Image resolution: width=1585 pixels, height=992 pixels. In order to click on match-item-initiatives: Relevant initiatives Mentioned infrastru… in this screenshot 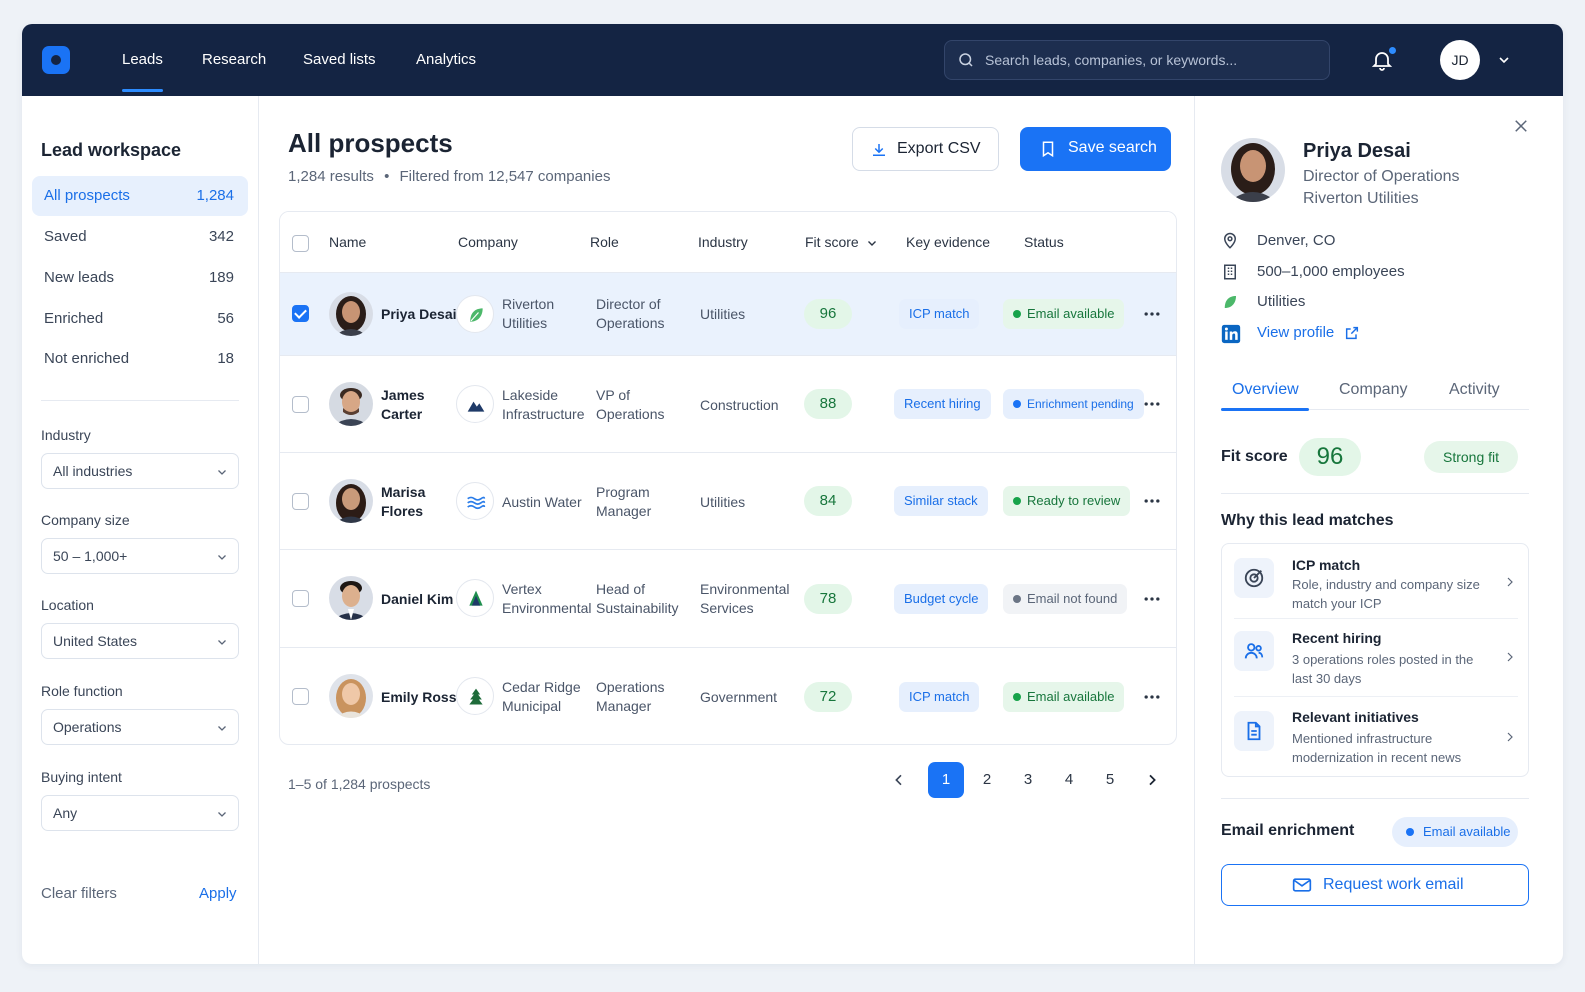, I will do `click(1376, 737)`.